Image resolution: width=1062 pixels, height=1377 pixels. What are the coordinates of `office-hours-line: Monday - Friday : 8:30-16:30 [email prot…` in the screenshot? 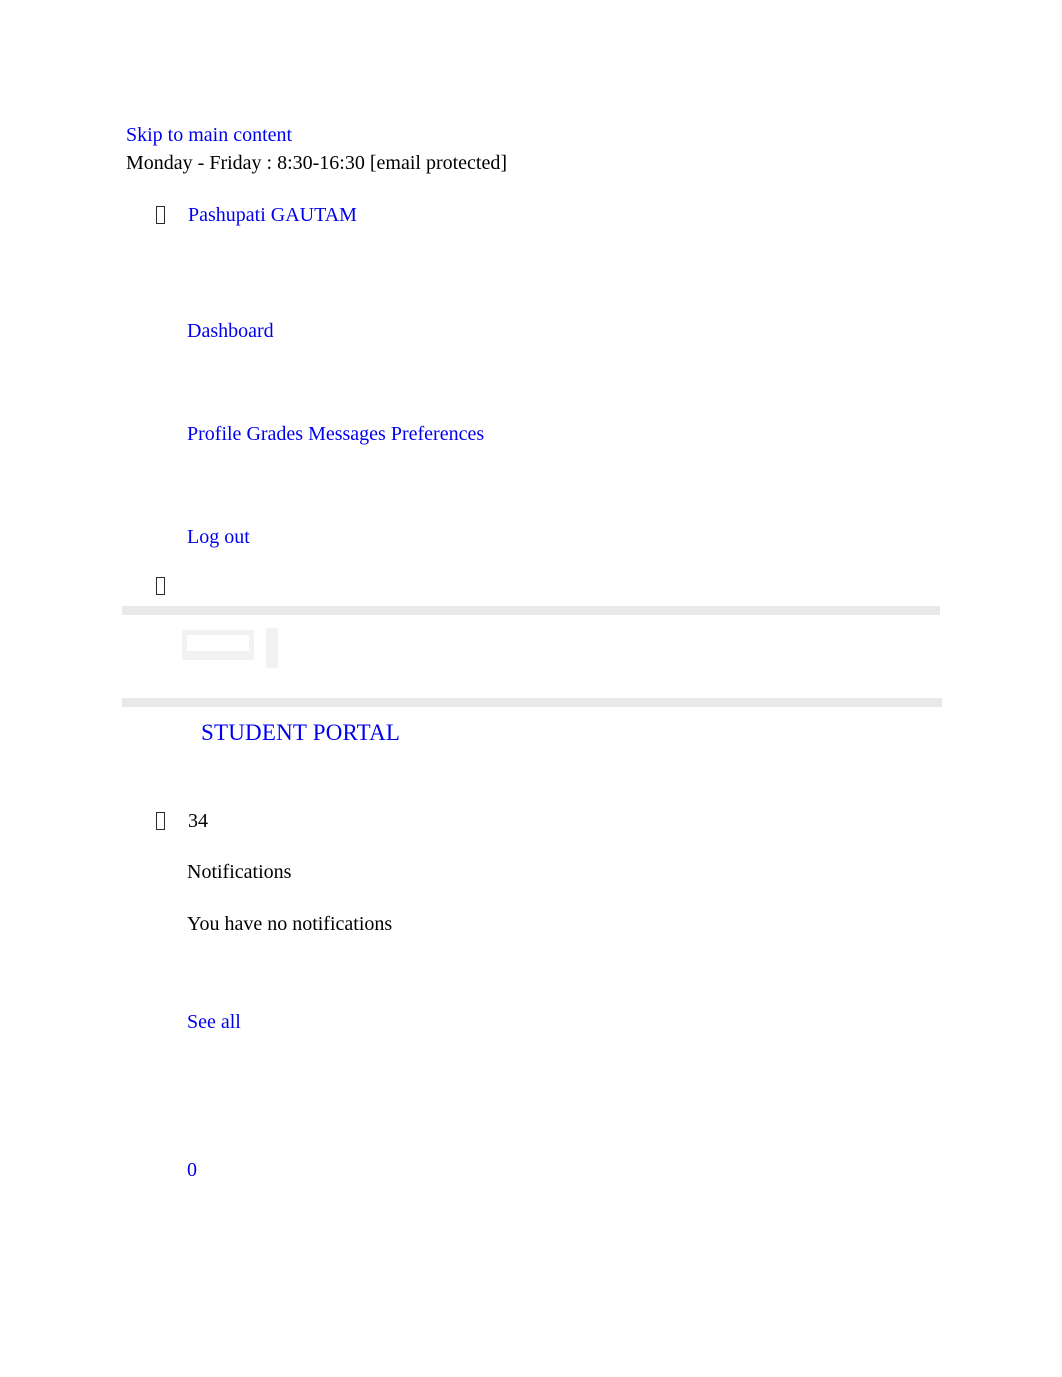 It's located at (316, 163).